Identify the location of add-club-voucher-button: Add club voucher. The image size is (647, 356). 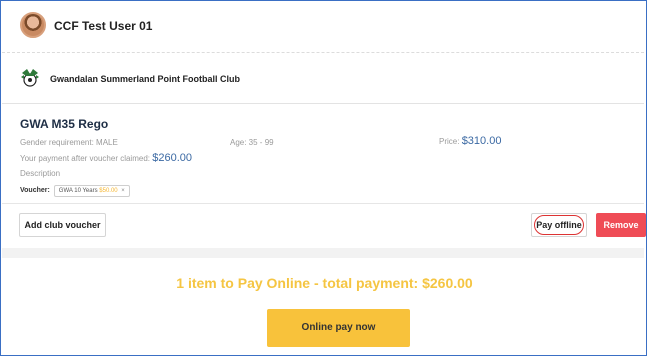
(62, 225).